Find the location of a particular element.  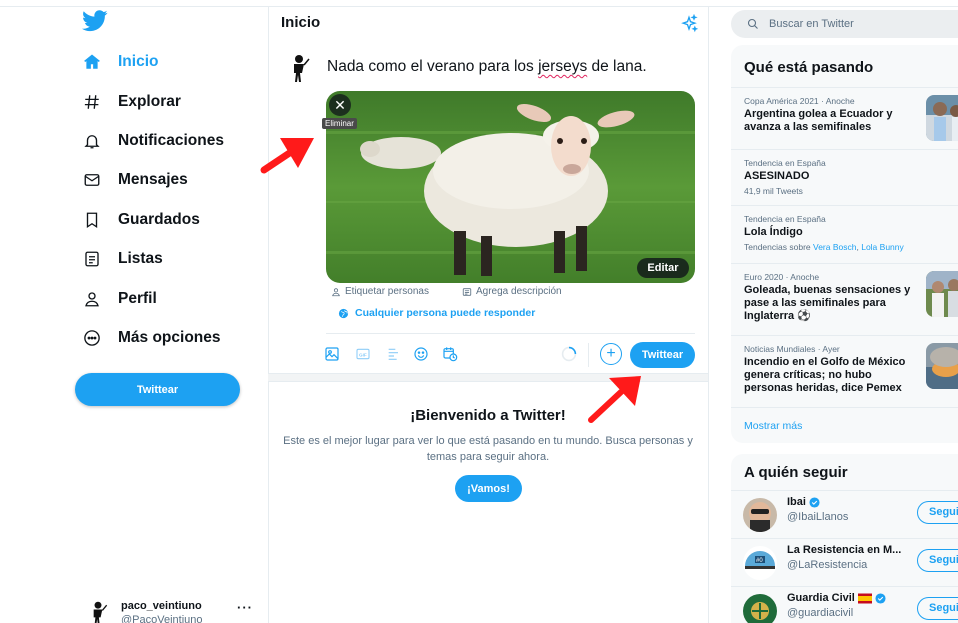

sidebar-item-notificaciones: Notificaciones is located at coordinates (165, 141).